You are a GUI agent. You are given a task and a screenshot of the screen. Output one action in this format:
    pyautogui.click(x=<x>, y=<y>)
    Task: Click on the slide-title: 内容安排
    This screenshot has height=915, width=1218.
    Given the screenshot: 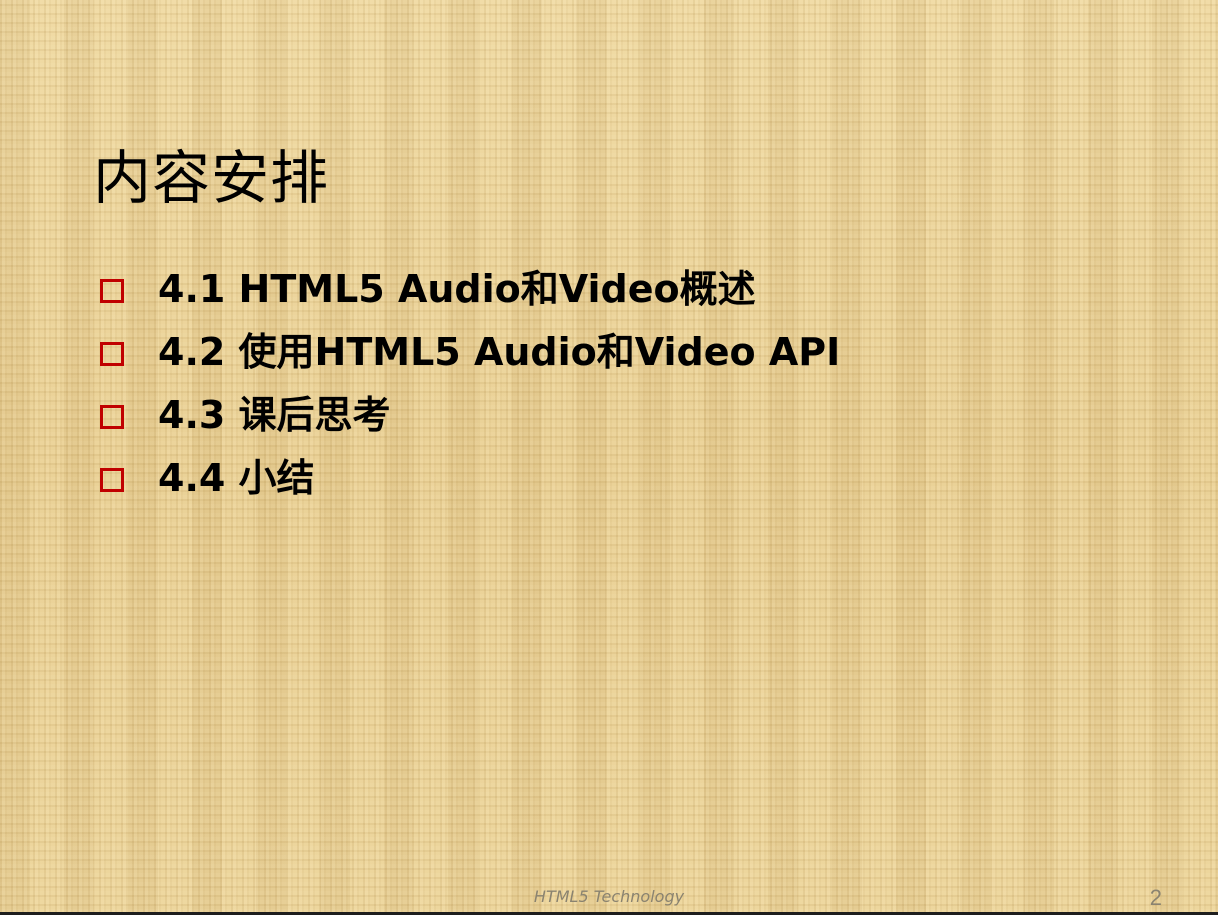 What is the action you would take?
    pyautogui.click(x=211, y=178)
    